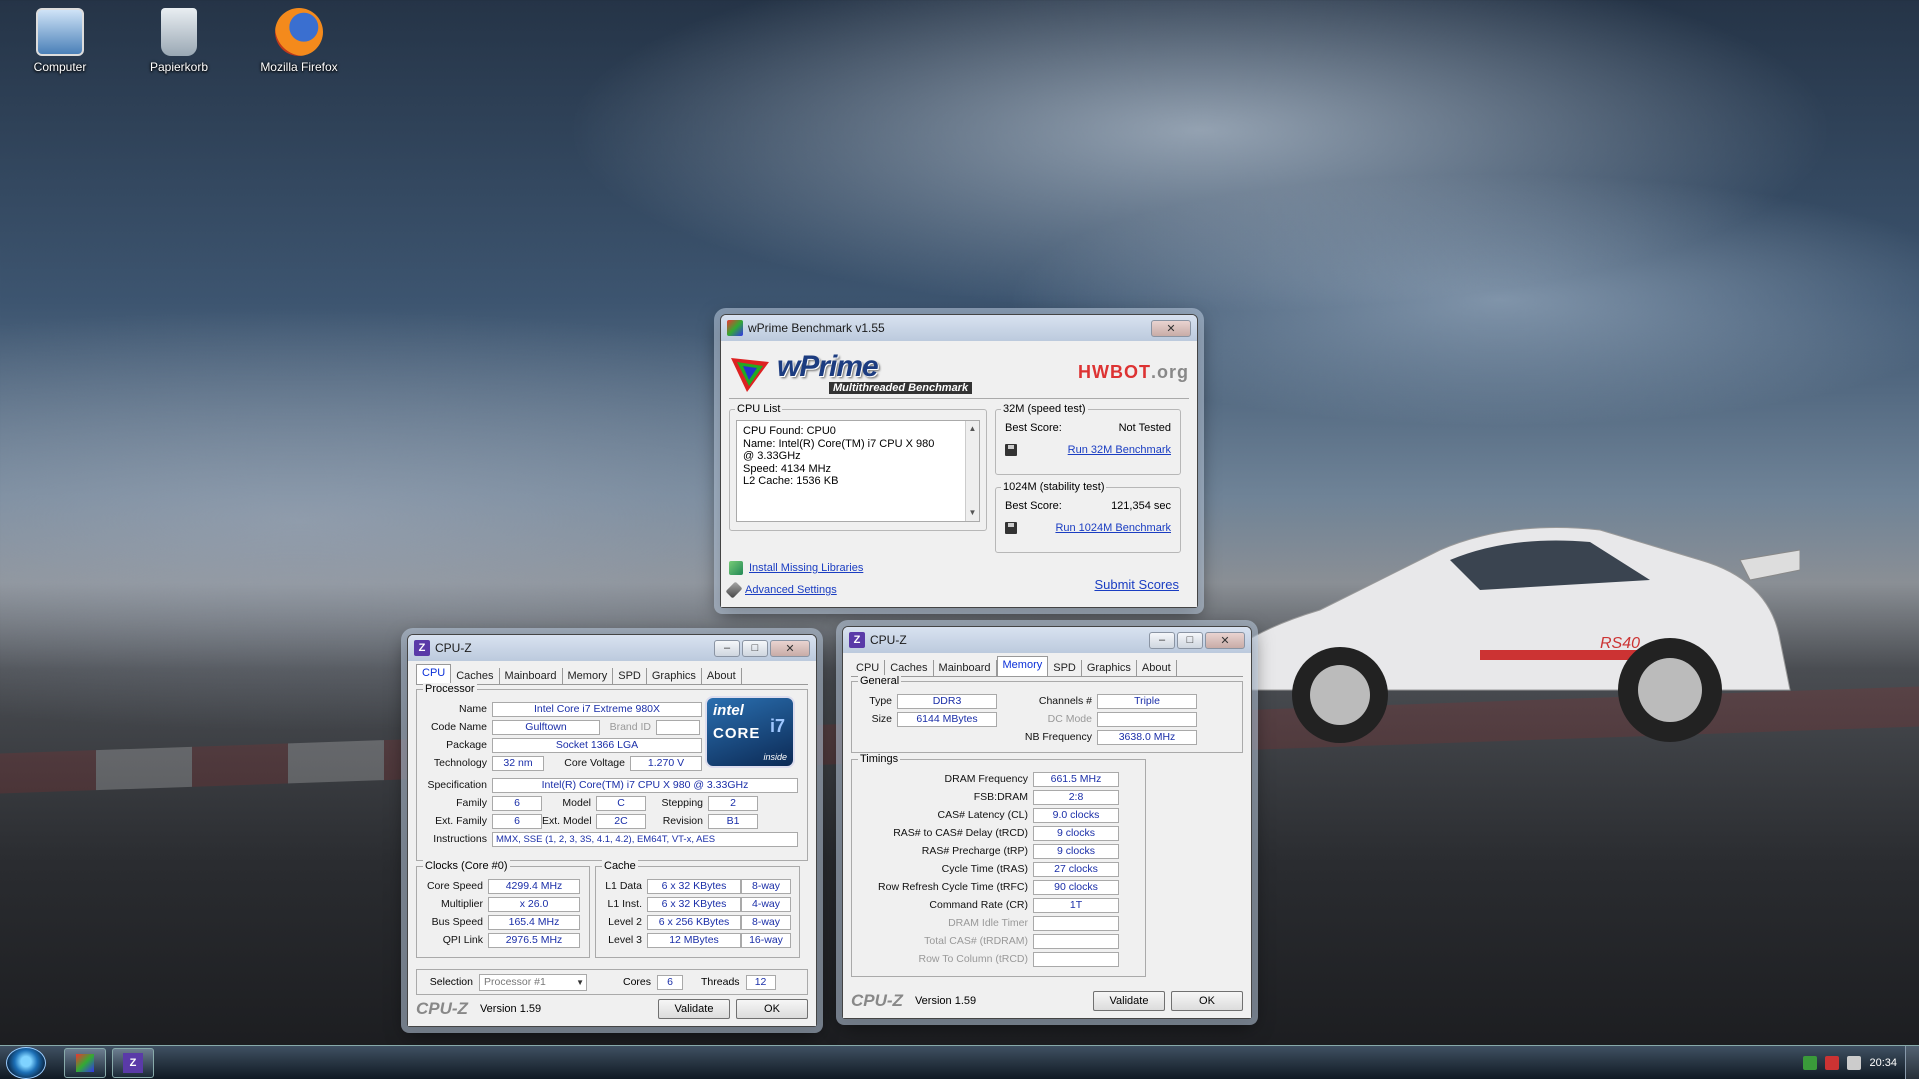 The image size is (1919, 1079). Describe the element at coordinates (597, 745) in the screenshot. I see `package-value: Socket 1366 LGA` at that location.